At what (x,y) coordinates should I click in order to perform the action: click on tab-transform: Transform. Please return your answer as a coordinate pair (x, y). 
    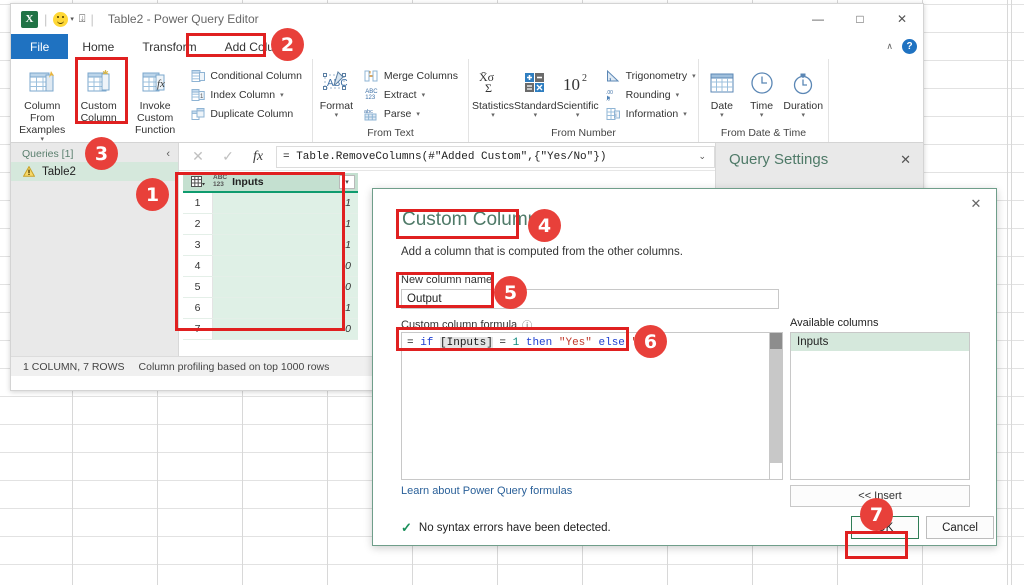
    Looking at the image, I should click on (169, 46).